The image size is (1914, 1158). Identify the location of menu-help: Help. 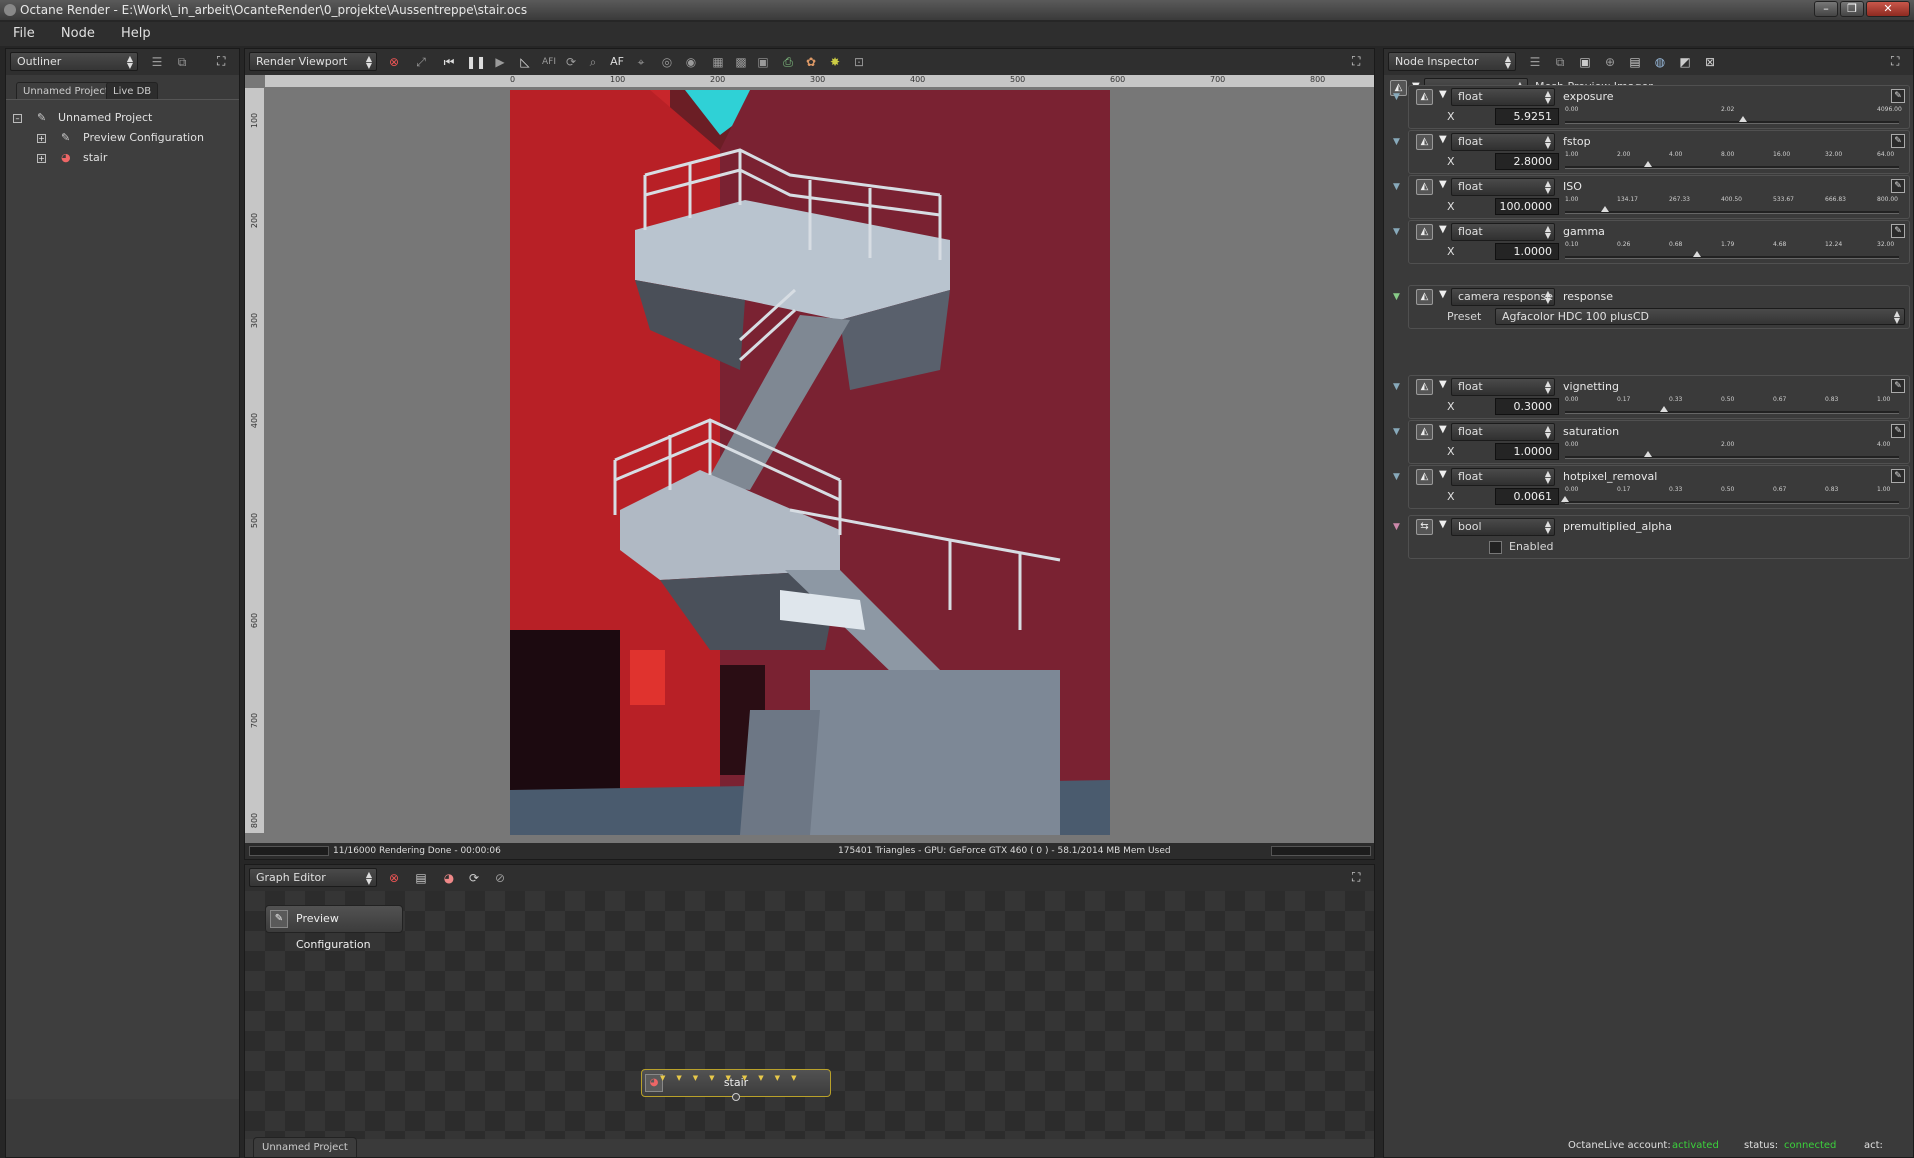
(134, 34).